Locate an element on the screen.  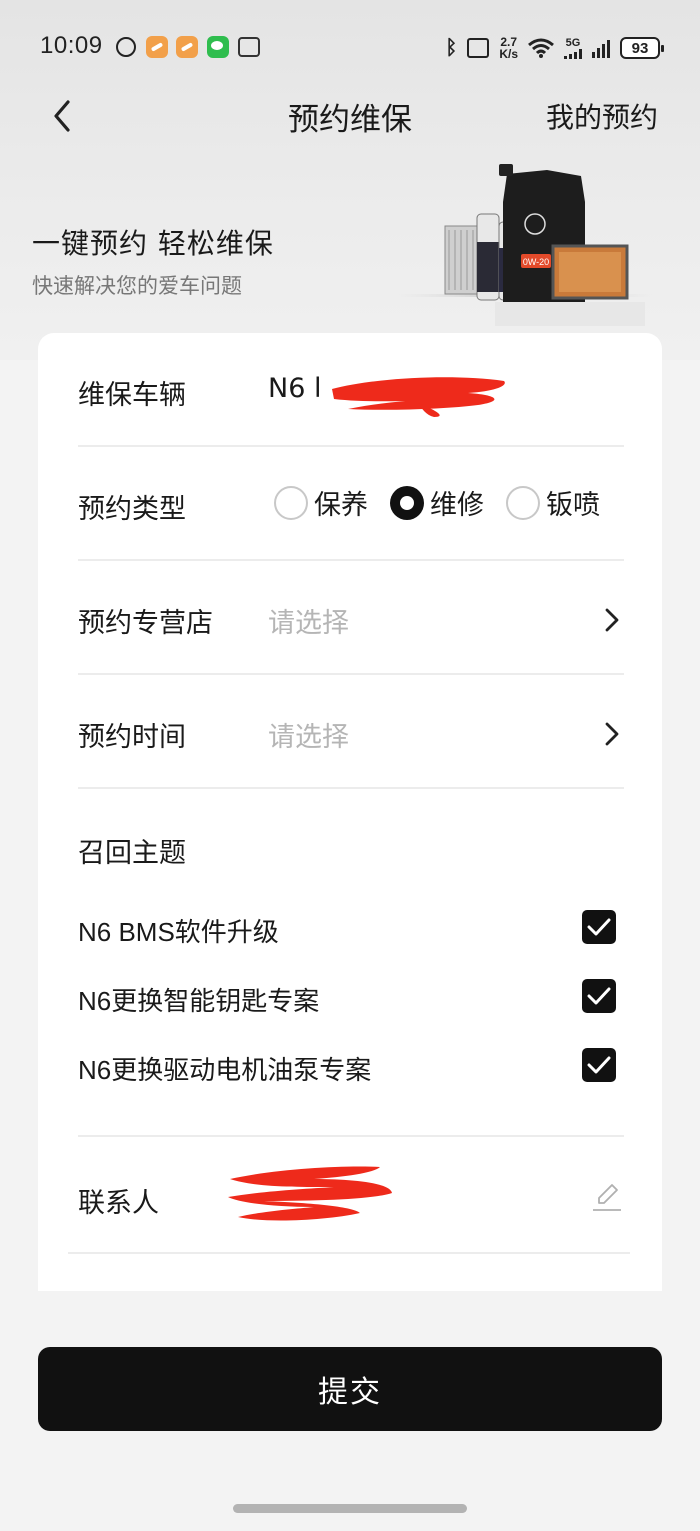
status-right-group: ᛒ 2.7 K/s 5G 93 is located at coordinates (554, 48).